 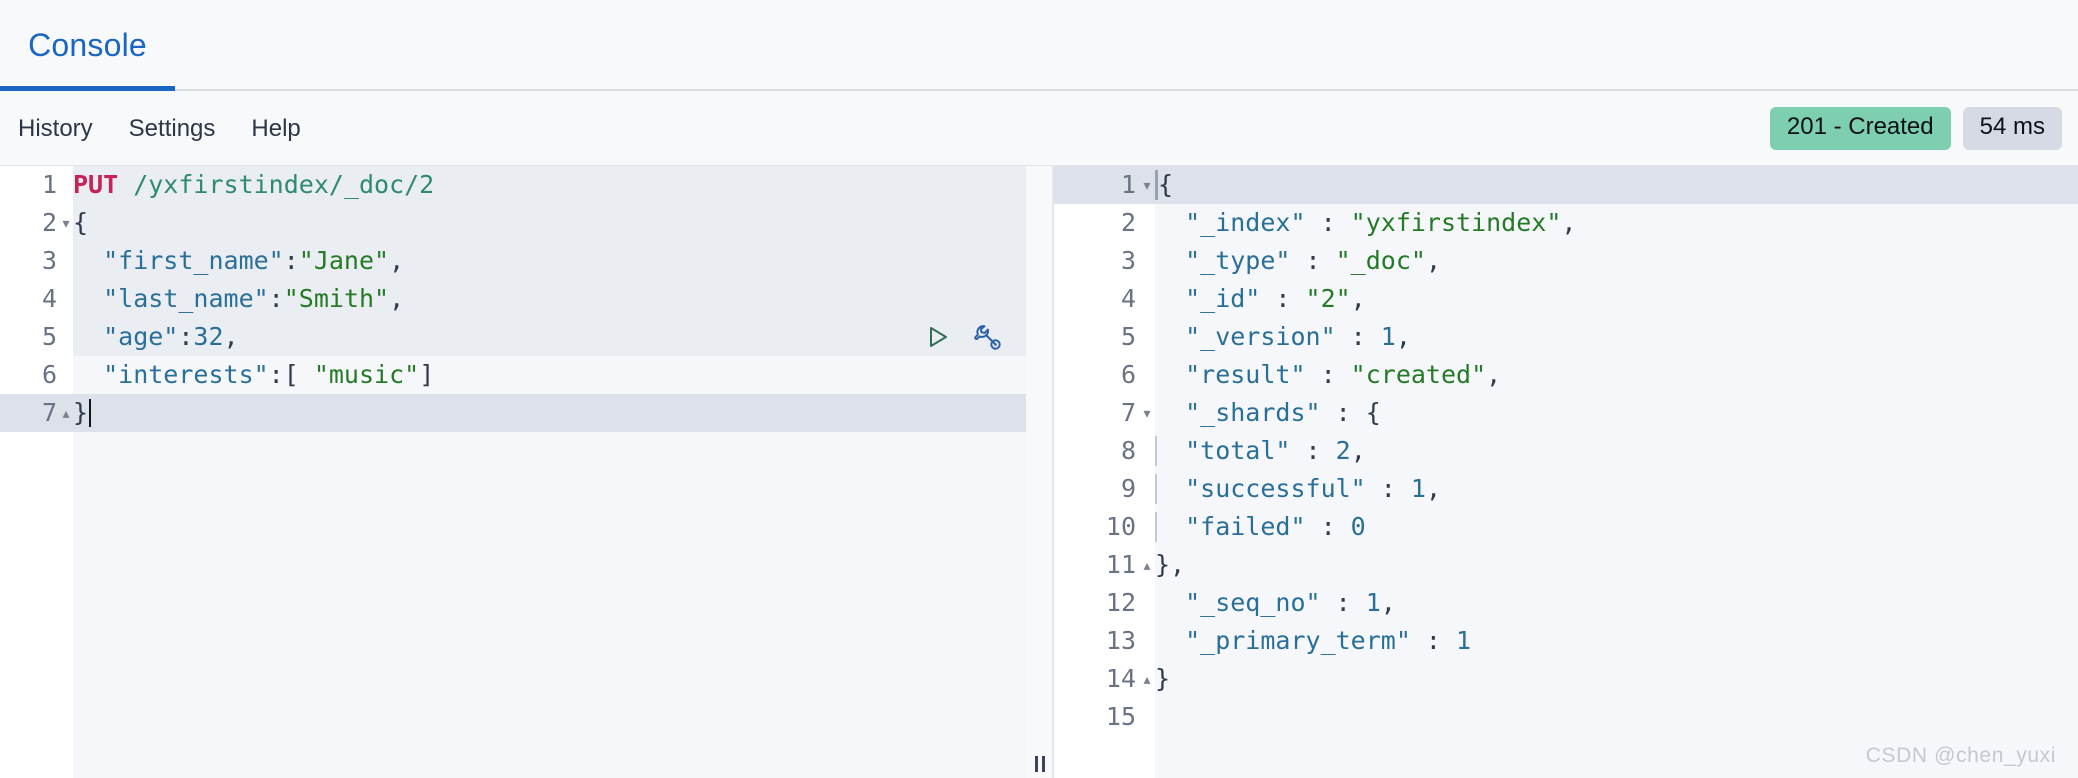 What do you see at coordinates (275, 129) in the screenshot?
I see `toolbar-link-help: Help` at bounding box center [275, 129].